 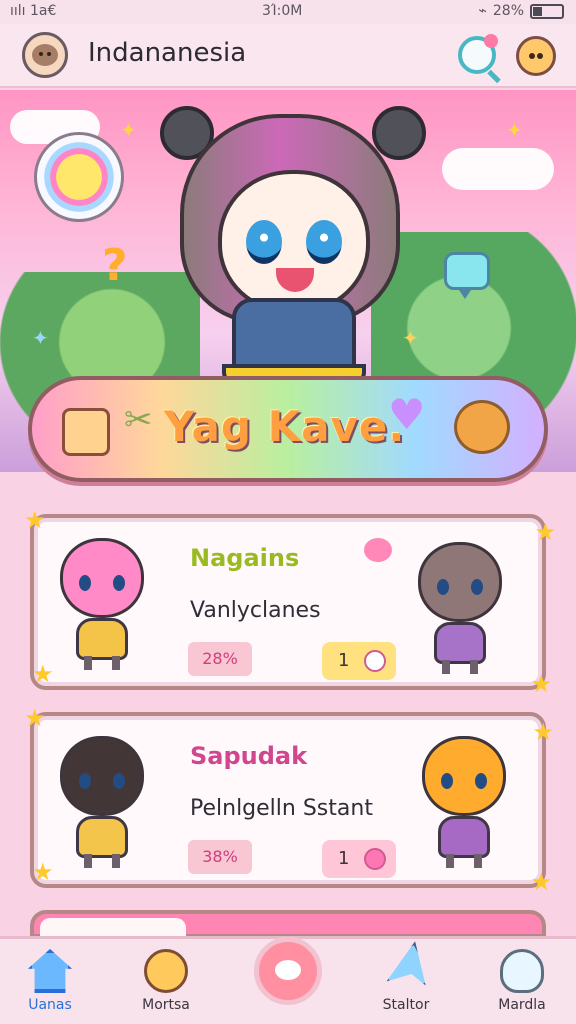 What do you see at coordinates (166, 971) in the screenshot?
I see `pet-icon` at bounding box center [166, 971].